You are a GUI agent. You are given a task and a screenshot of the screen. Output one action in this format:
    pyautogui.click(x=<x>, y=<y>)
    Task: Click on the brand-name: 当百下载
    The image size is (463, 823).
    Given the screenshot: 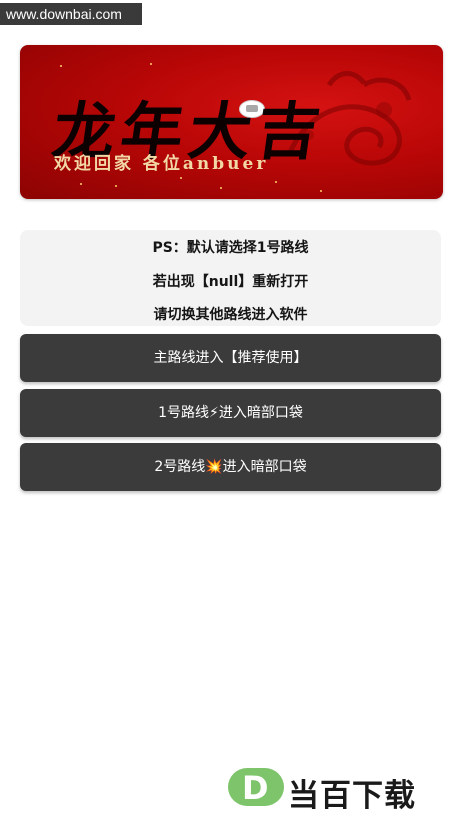 What is the action you would take?
    pyautogui.click(x=352, y=796)
    